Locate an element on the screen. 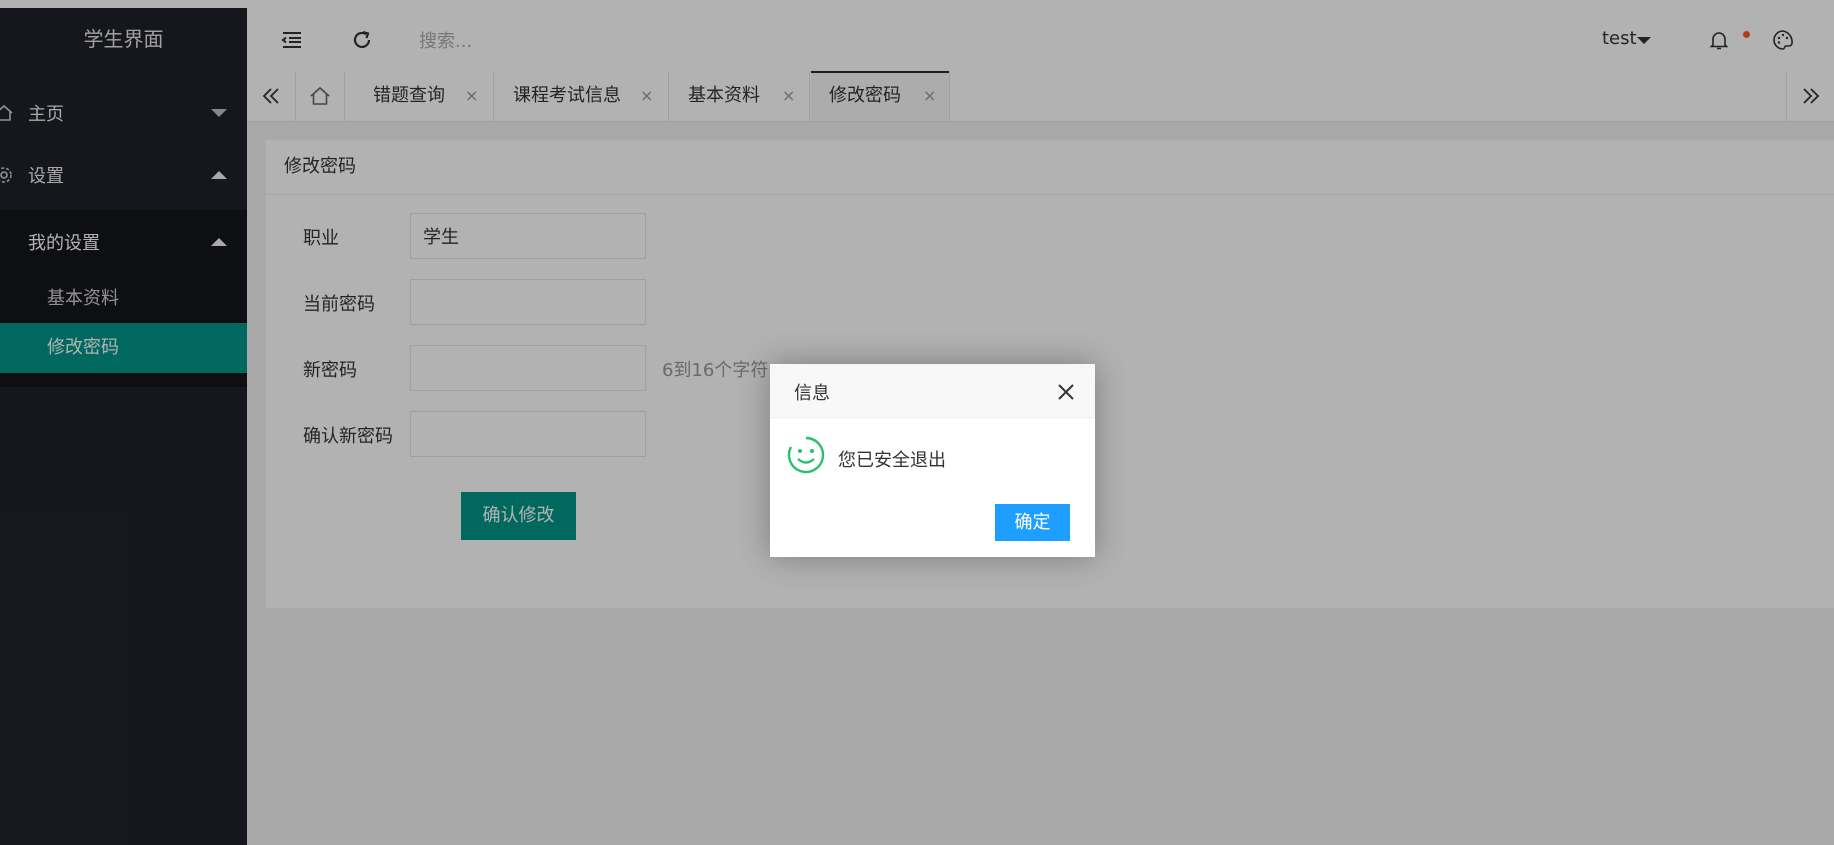  smile-icon is located at coordinates (806, 455).